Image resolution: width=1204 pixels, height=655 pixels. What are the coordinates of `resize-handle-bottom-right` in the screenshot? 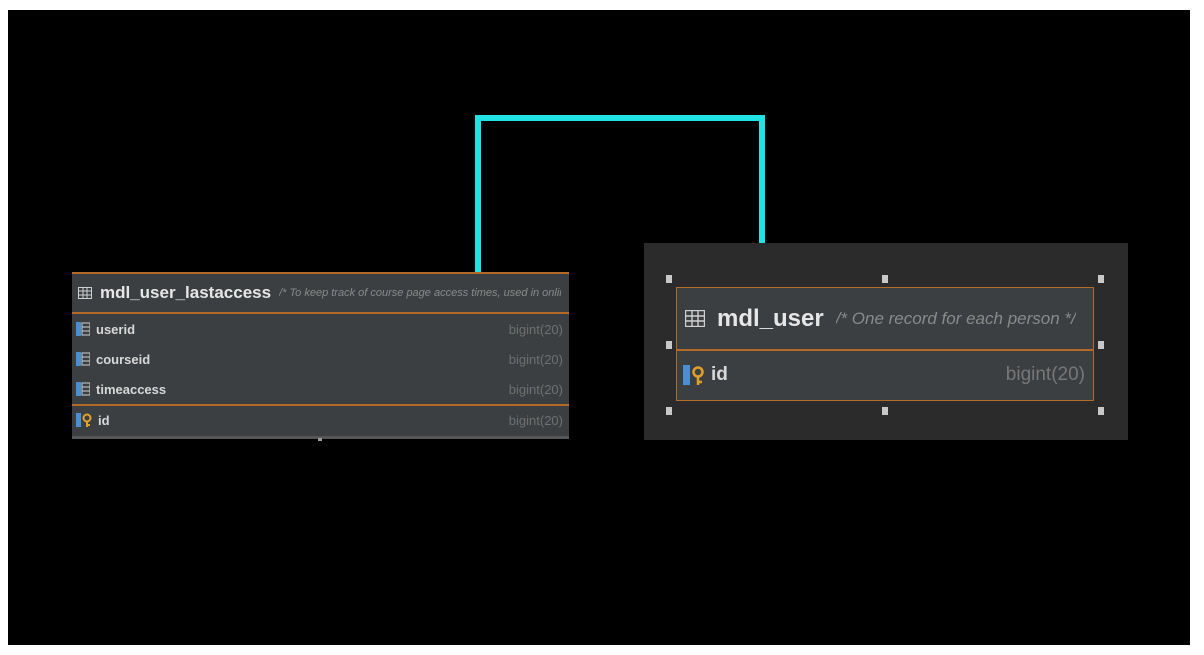 It's located at (1101, 411).